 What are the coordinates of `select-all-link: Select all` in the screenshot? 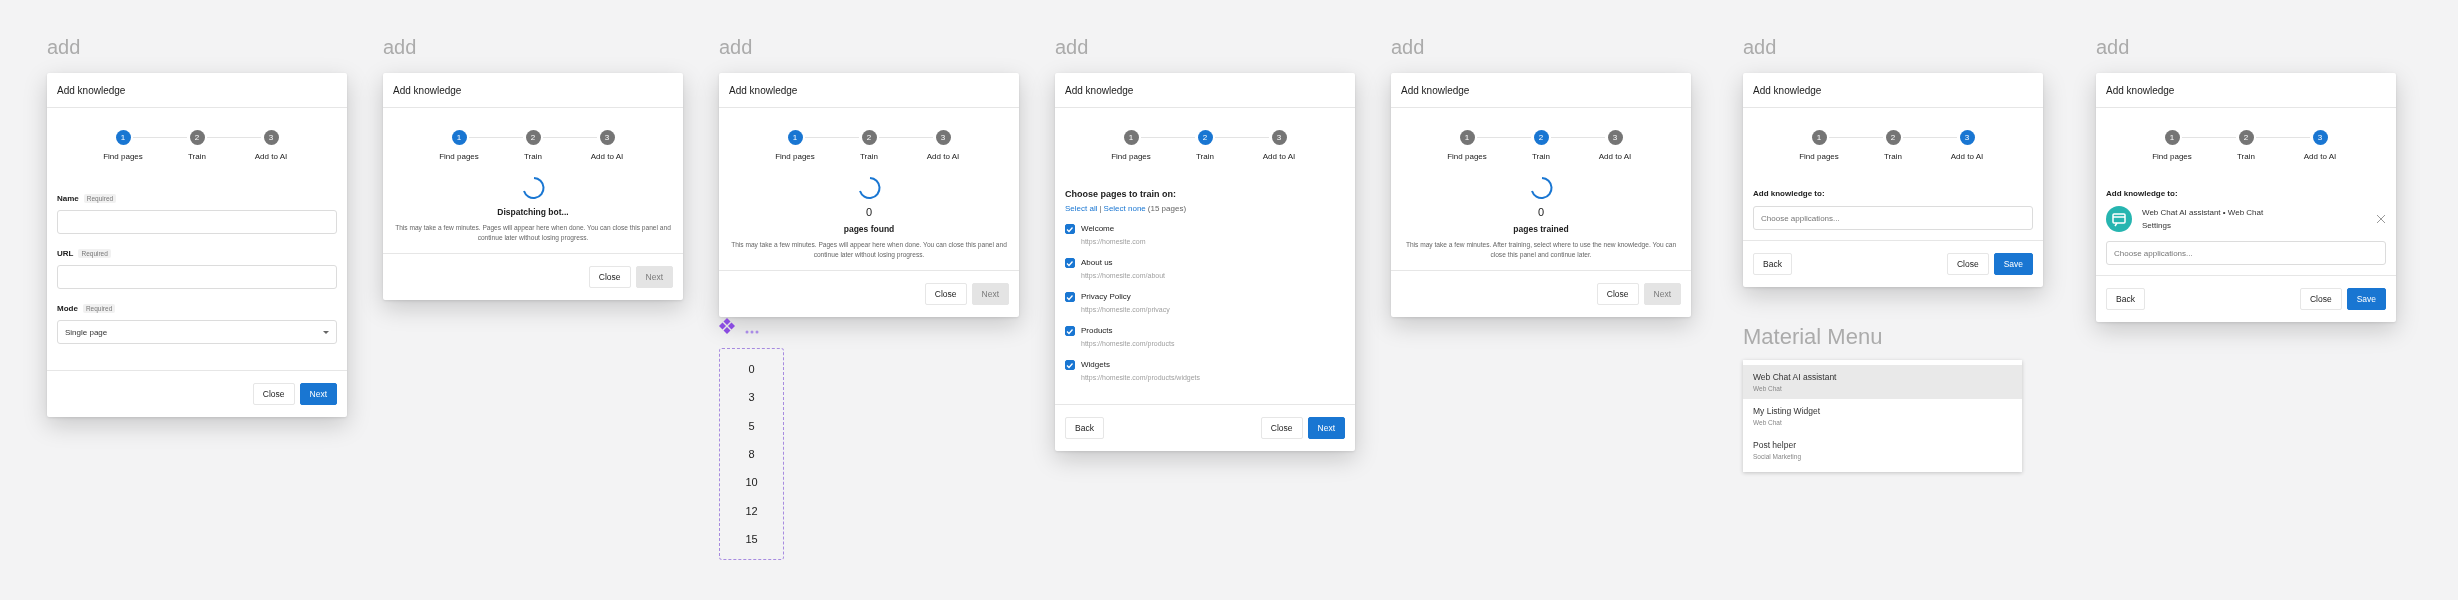 It's located at (1081, 208).